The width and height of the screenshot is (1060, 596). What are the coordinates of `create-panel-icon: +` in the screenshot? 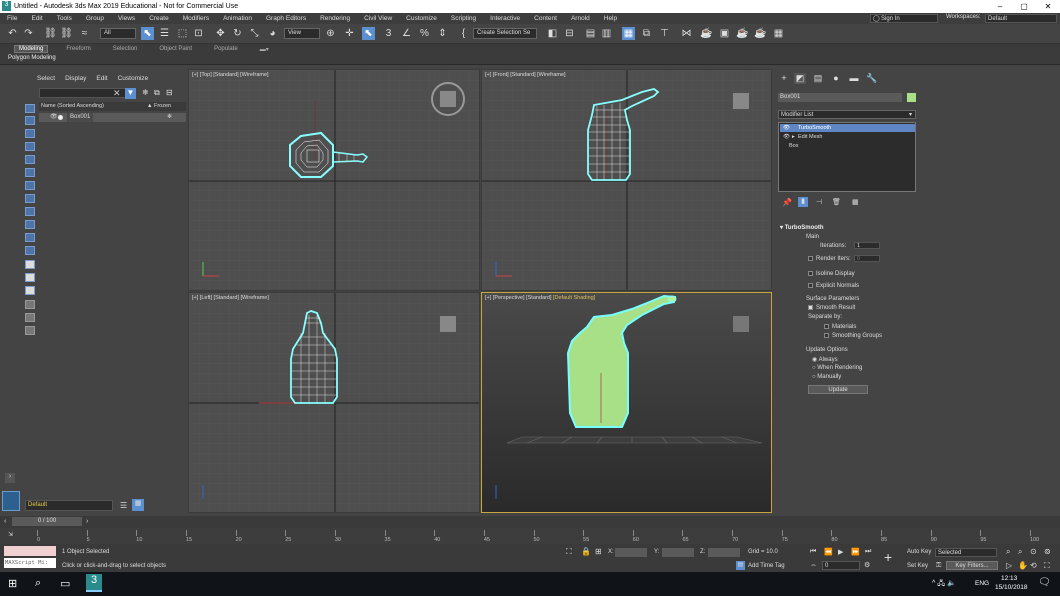 It's located at (784, 78).